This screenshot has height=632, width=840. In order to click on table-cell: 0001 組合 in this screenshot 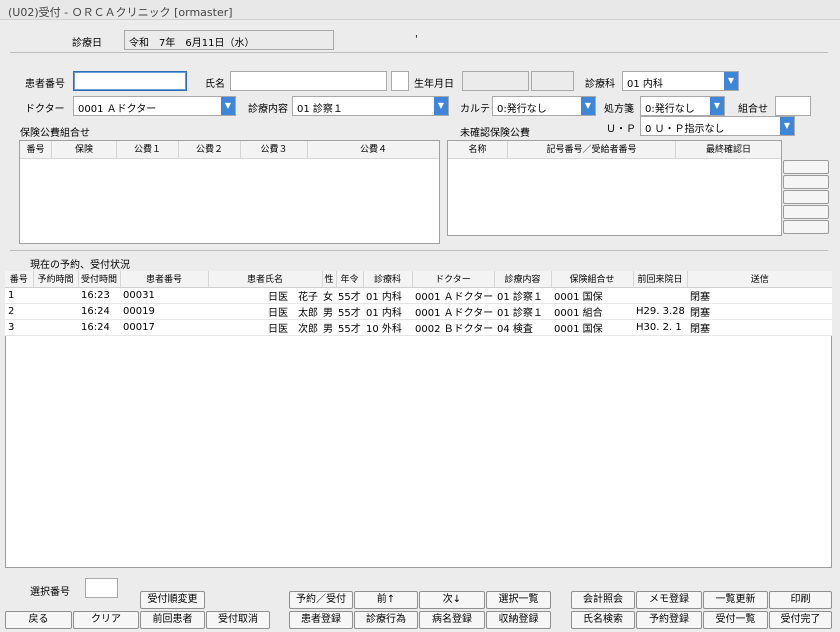, I will do `click(592, 311)`.